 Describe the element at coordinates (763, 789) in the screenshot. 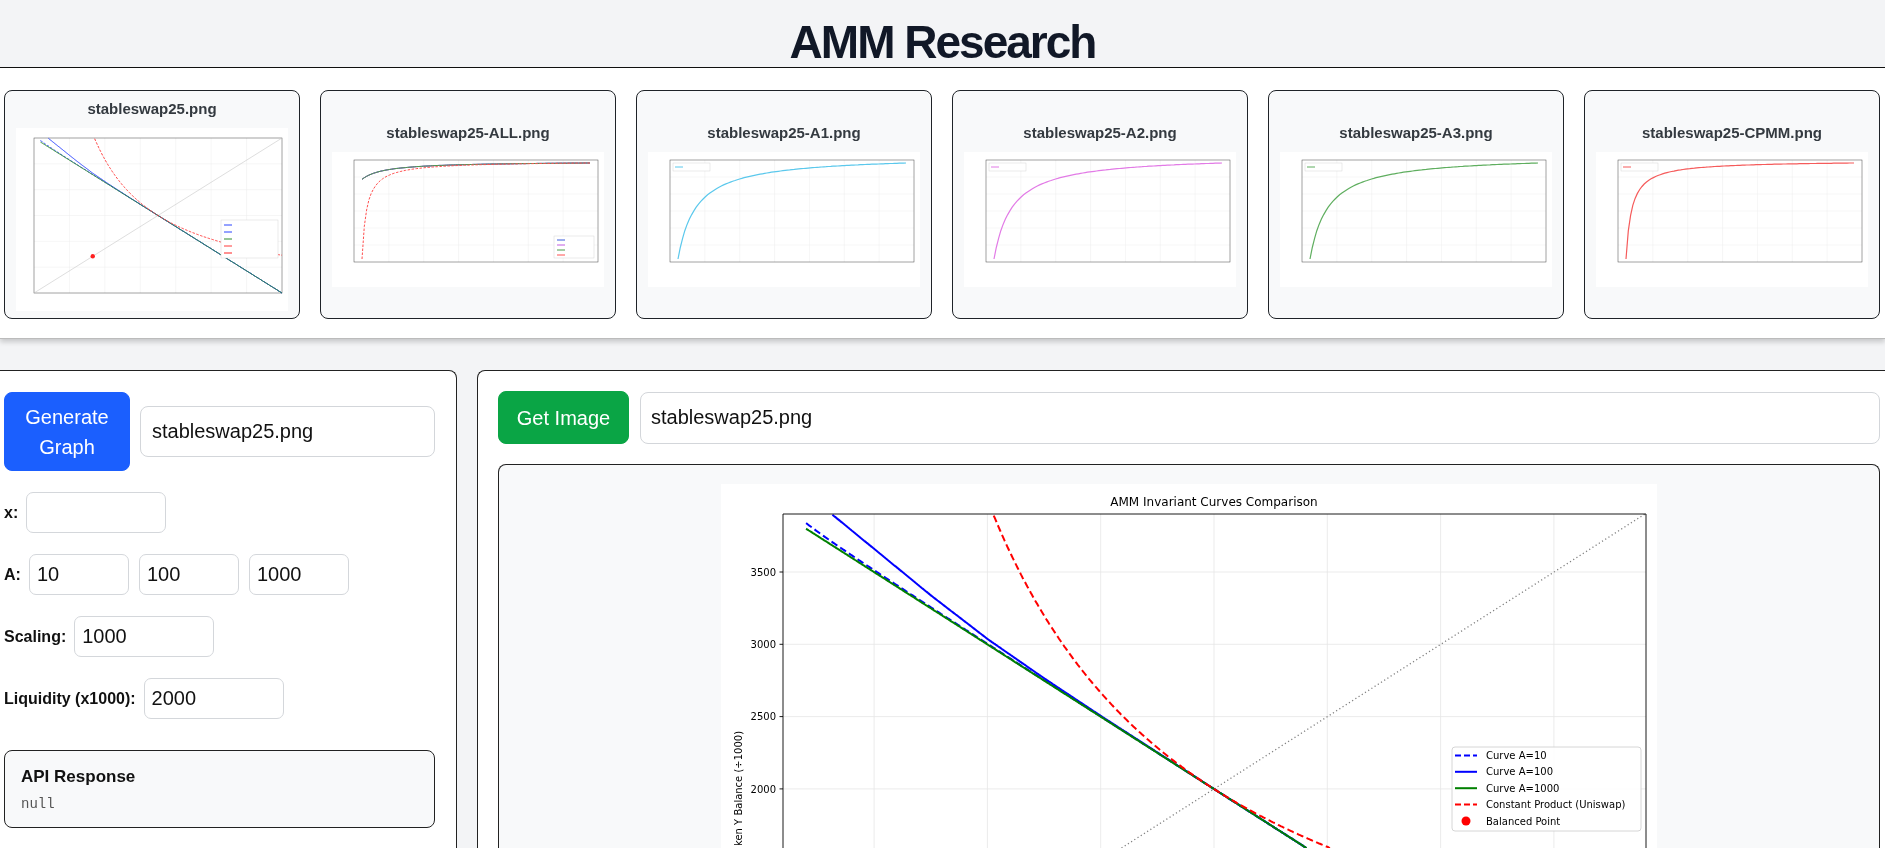

I see `y-tick-label: 2000` at that location.